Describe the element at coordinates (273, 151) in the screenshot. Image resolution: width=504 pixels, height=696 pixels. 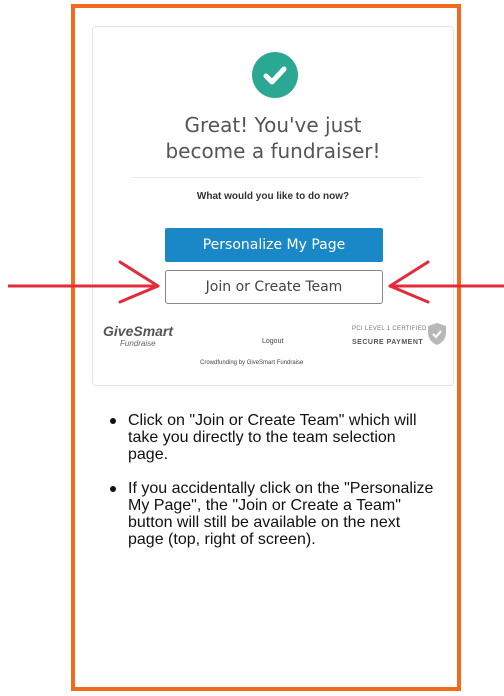
I see `headline-line-2: become a fundraiser!` at that location.